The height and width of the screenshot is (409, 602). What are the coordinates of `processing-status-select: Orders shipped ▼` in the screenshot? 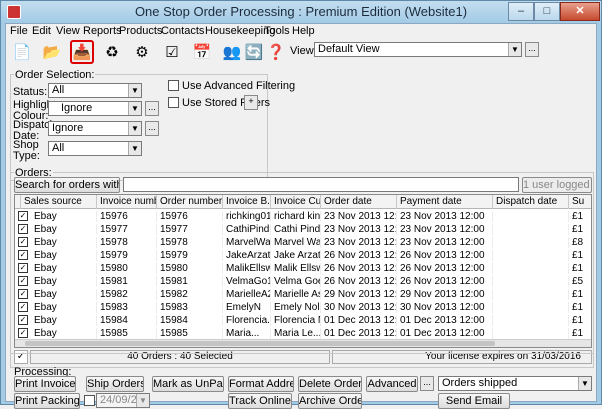 It's located at (515, 383).